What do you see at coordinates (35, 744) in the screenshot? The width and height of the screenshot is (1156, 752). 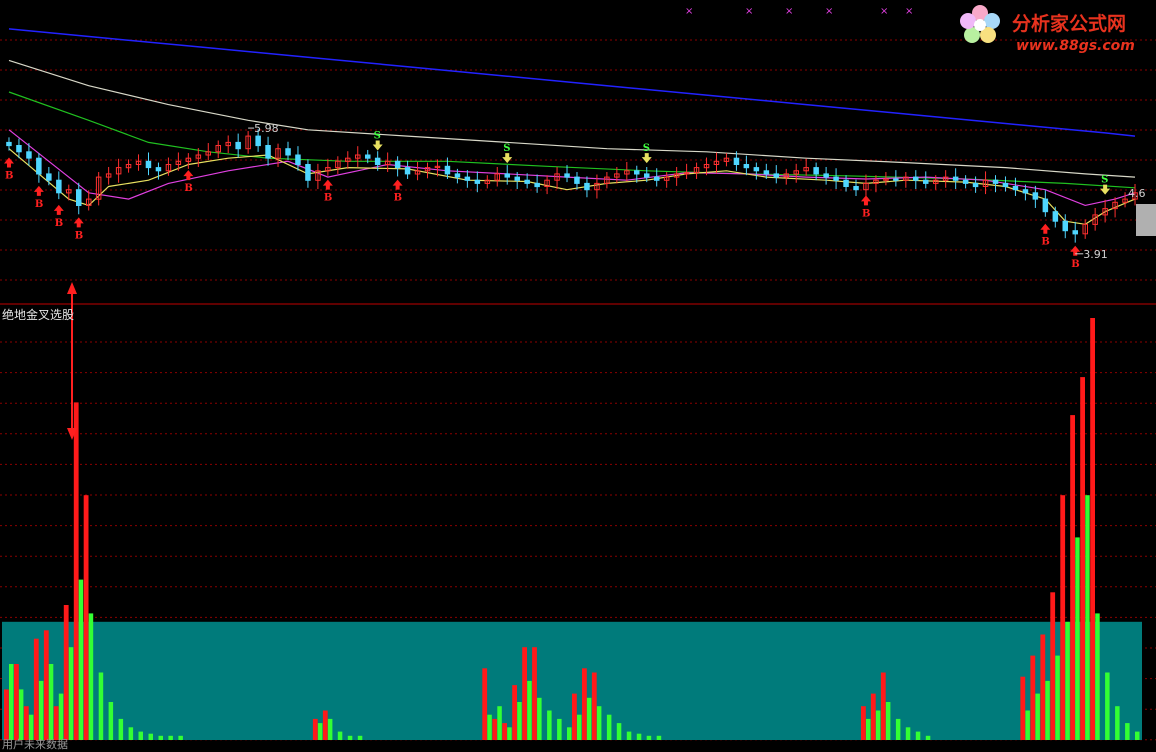 I see `bottom-label: 用户未来数据` at bounding box center [35, 744].